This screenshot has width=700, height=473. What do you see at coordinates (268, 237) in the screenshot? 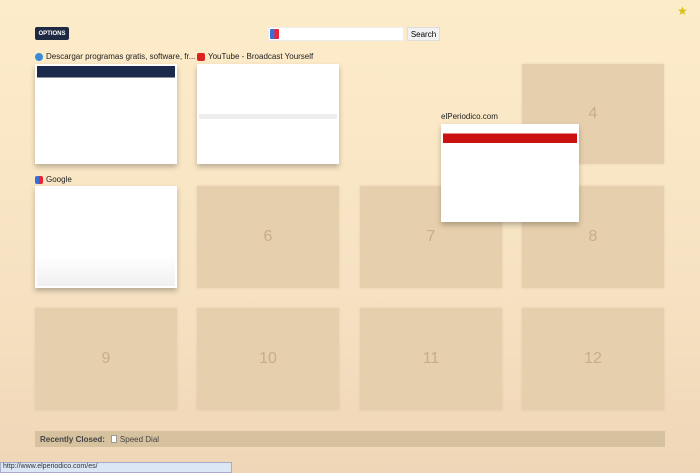
I see `speed-dial-tile-6: 6` at bounding box center [268, 237].